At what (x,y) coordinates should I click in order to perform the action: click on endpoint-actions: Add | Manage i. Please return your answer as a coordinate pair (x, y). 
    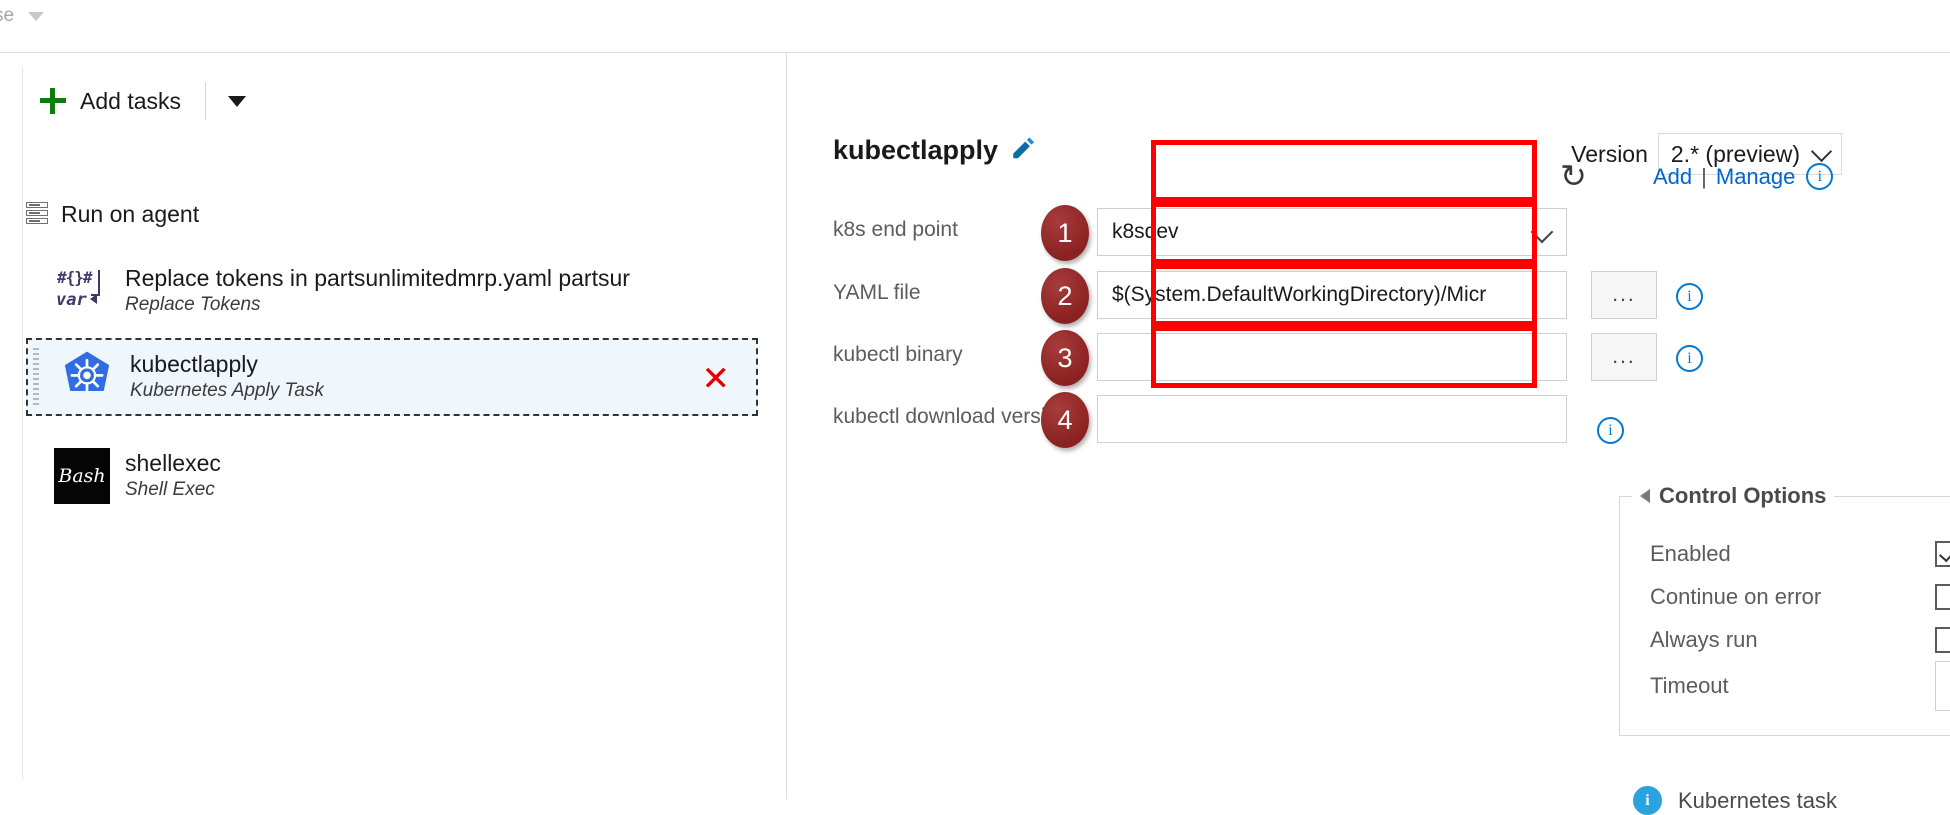
    Looking at the image, I should click on (1743, 176).